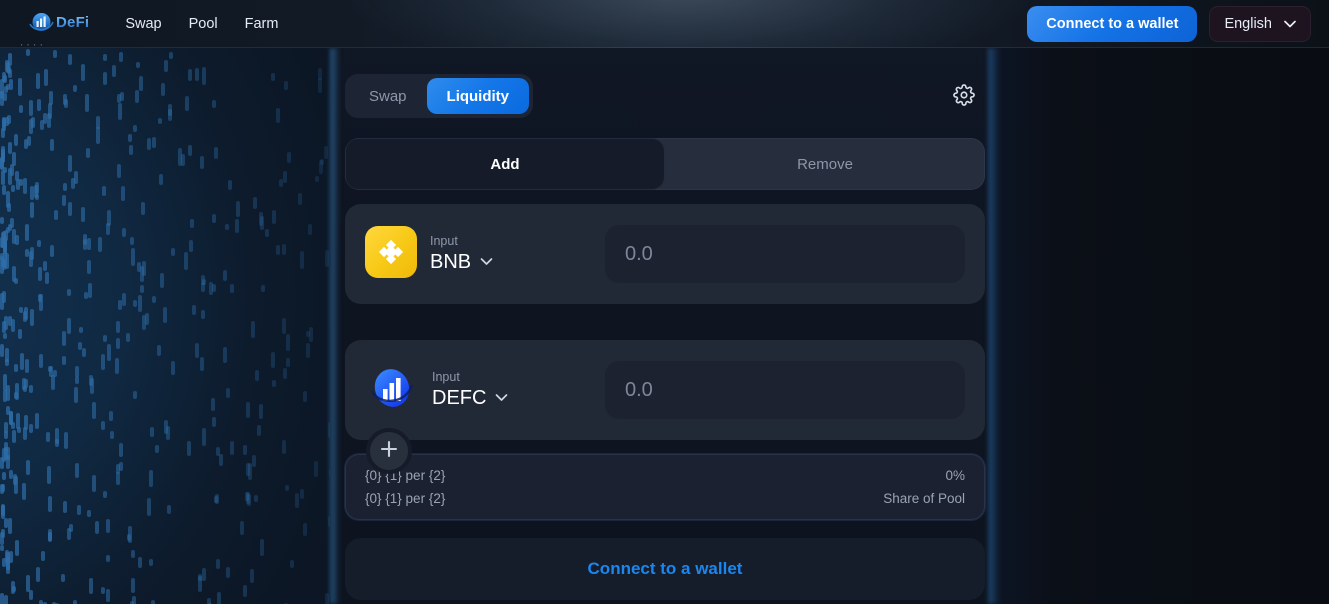 This screenshot has width=1329, height=604. I want to click on chevron-down-icon, so click(501, 398).